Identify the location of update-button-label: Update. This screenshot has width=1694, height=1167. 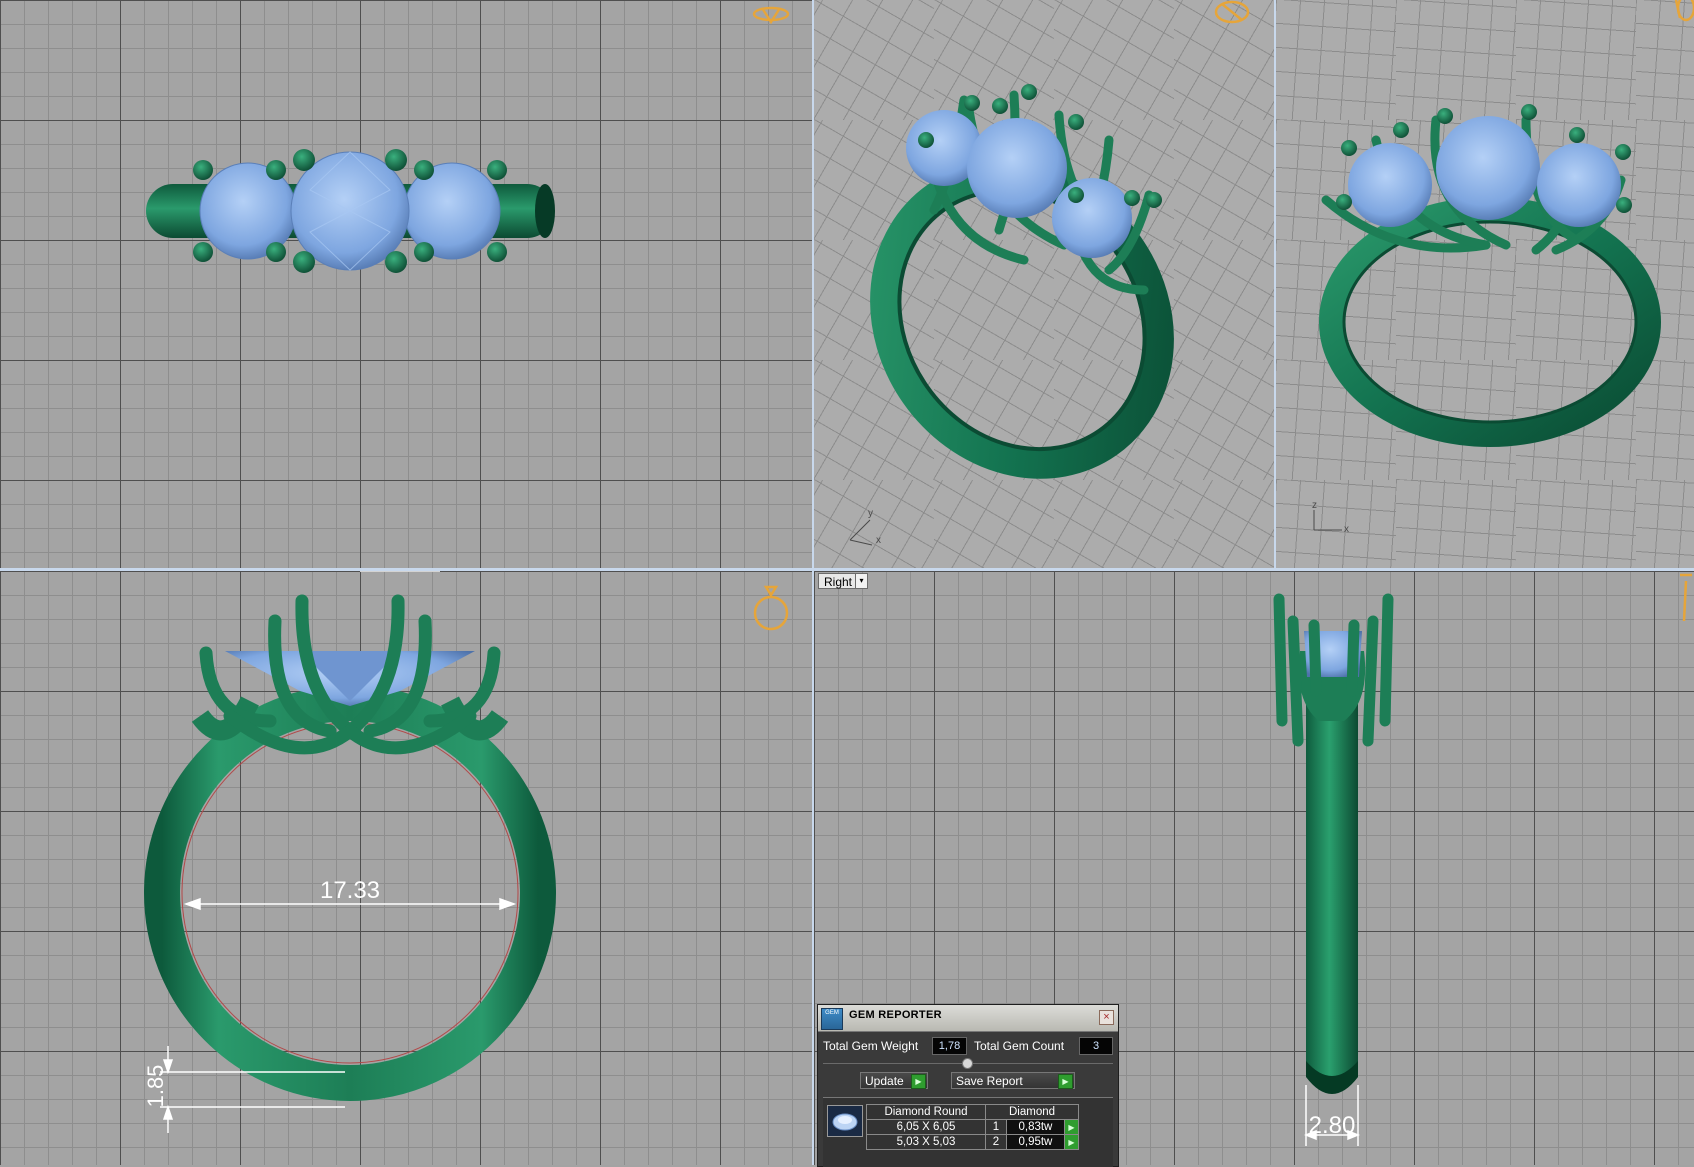
(884, 1081).